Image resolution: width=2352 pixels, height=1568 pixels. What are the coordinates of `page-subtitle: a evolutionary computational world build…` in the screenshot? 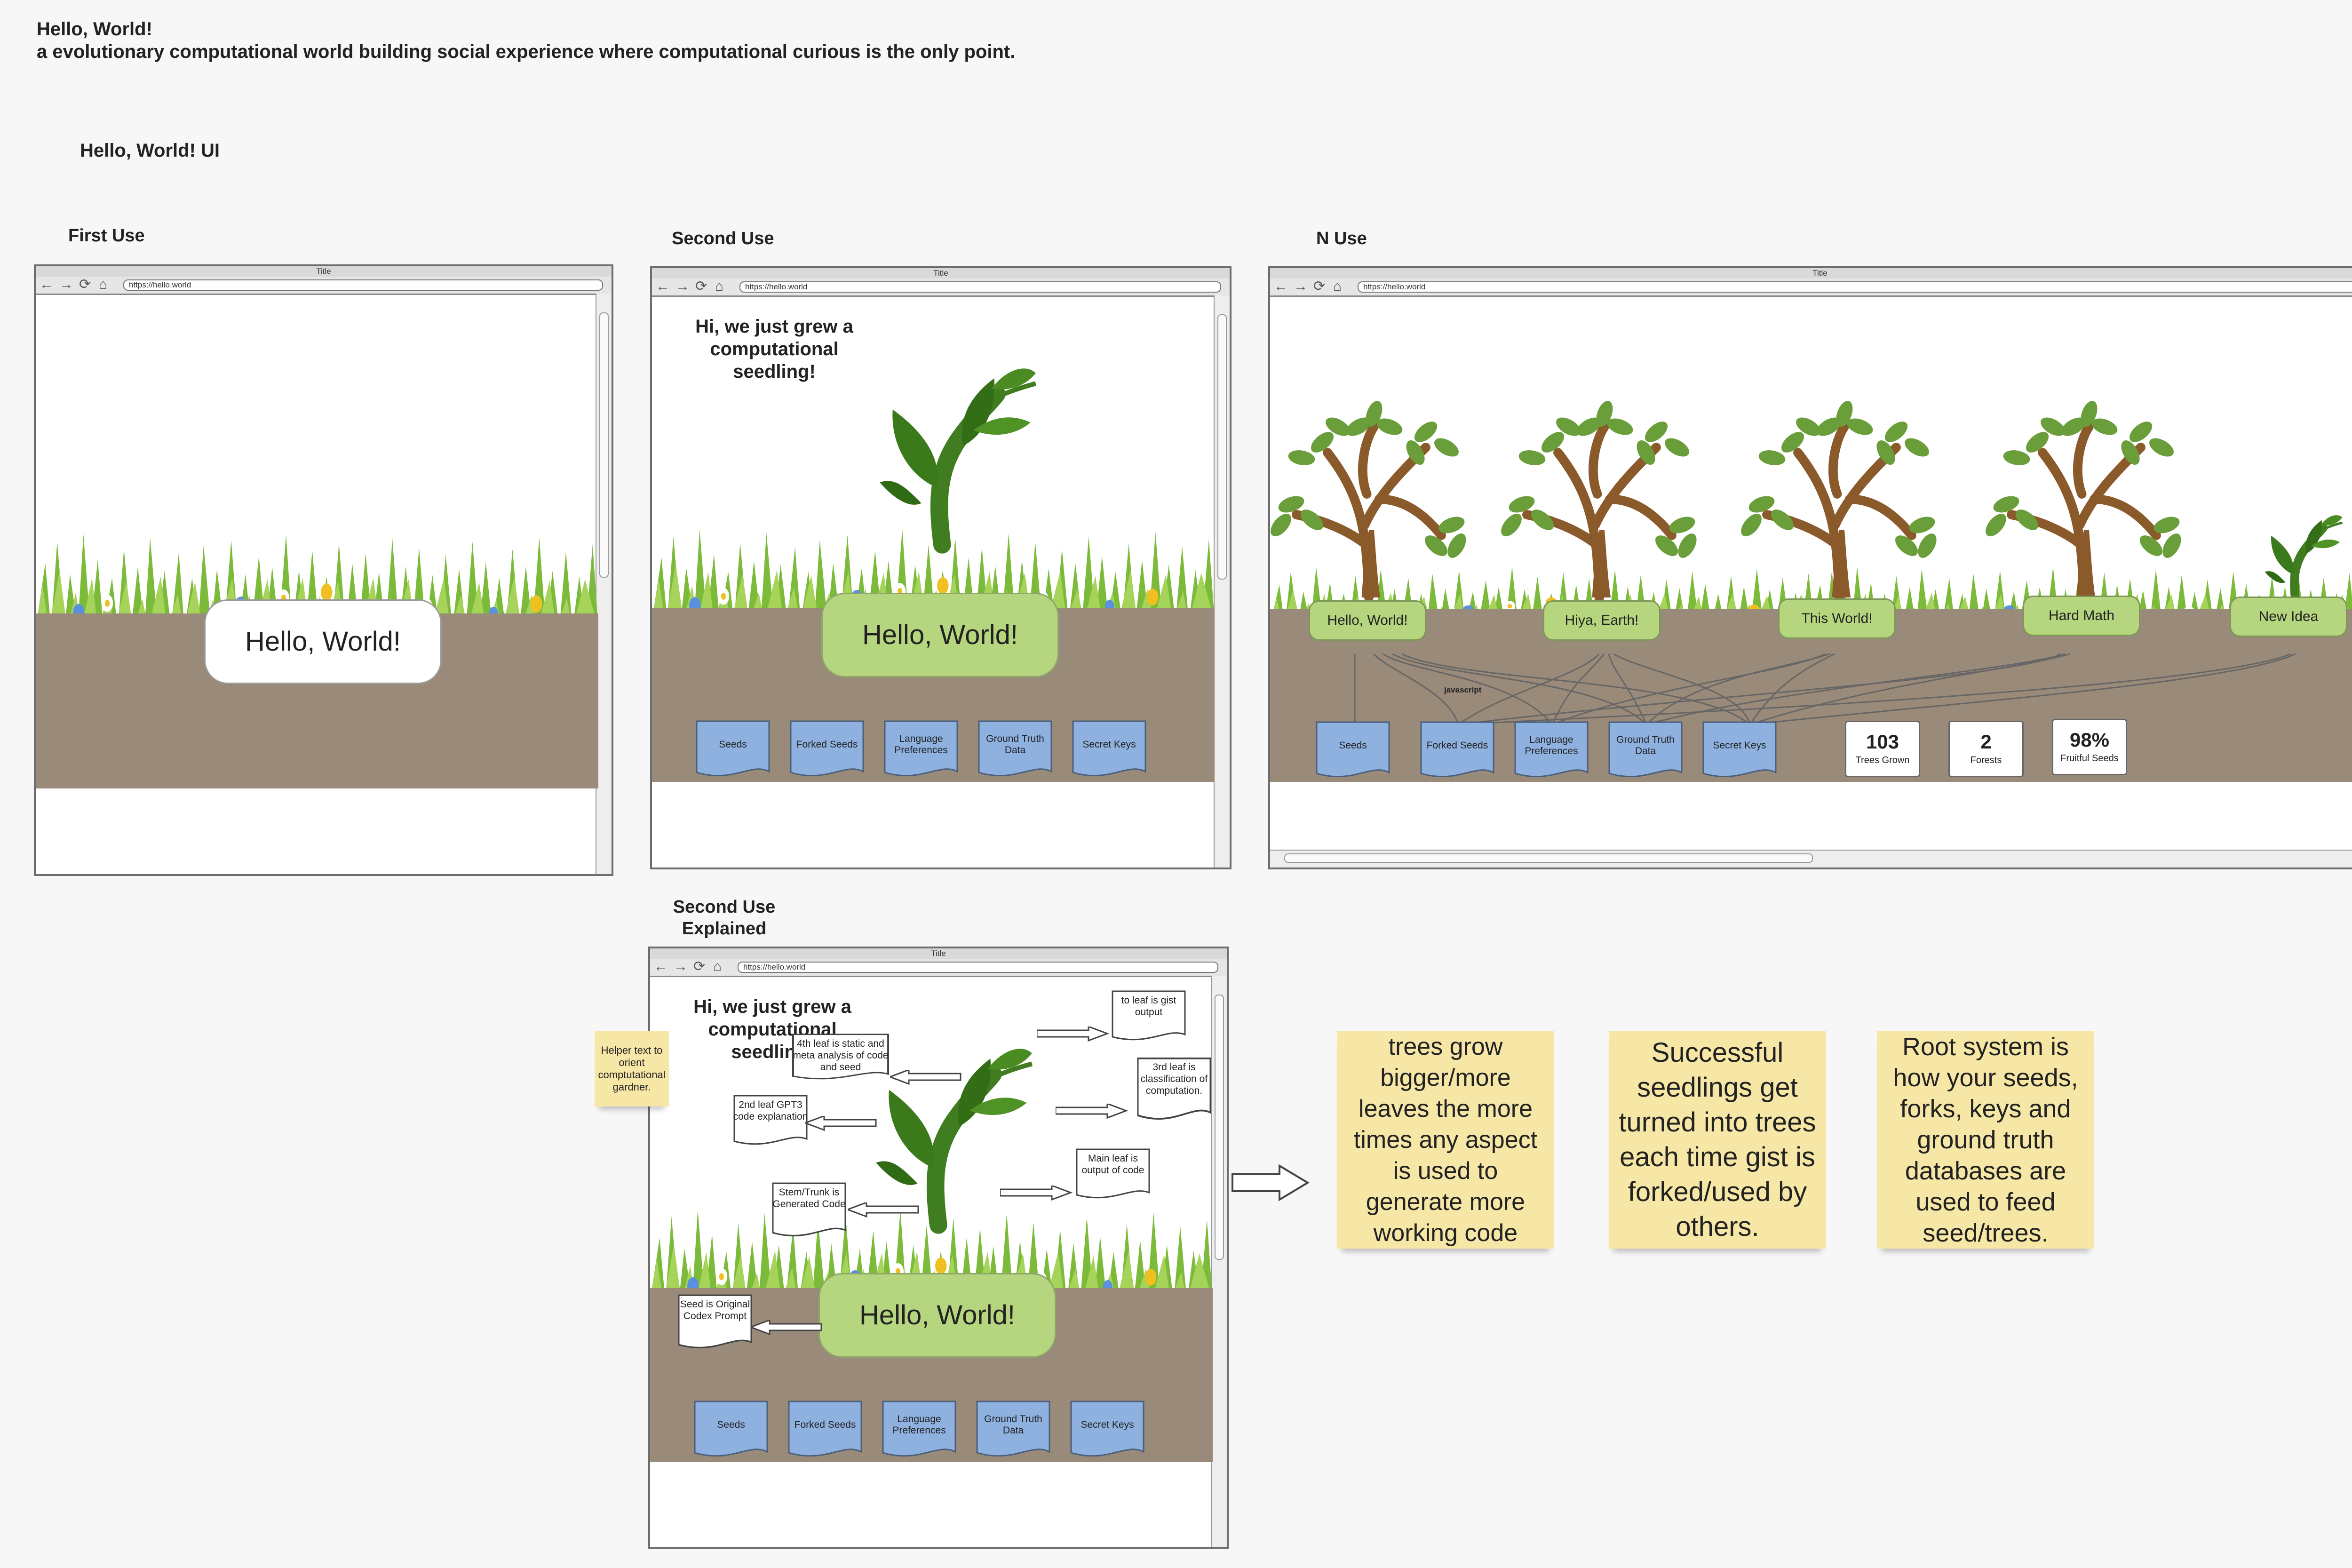 It's located at (526, 51).